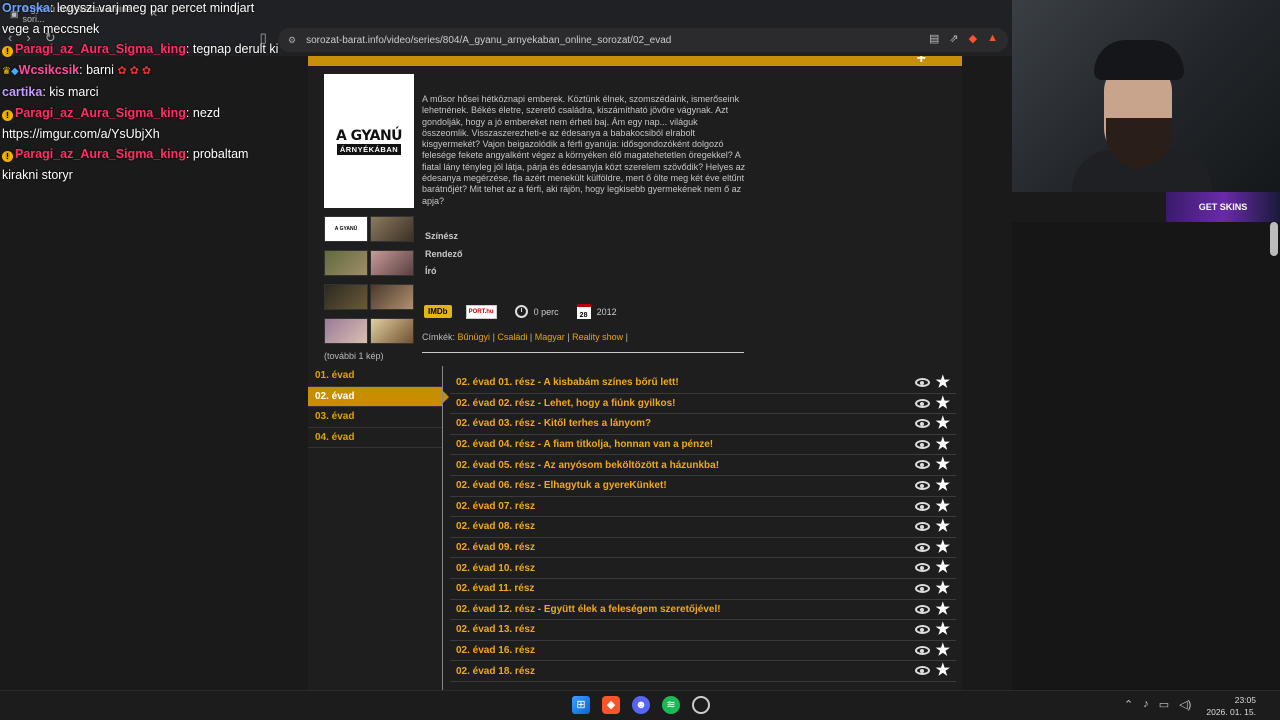 Image resolution: width=1280 pixels, height=720 pixels. I want to click on episode-row: 02. évad 08. rész ★, so click(703, 527).